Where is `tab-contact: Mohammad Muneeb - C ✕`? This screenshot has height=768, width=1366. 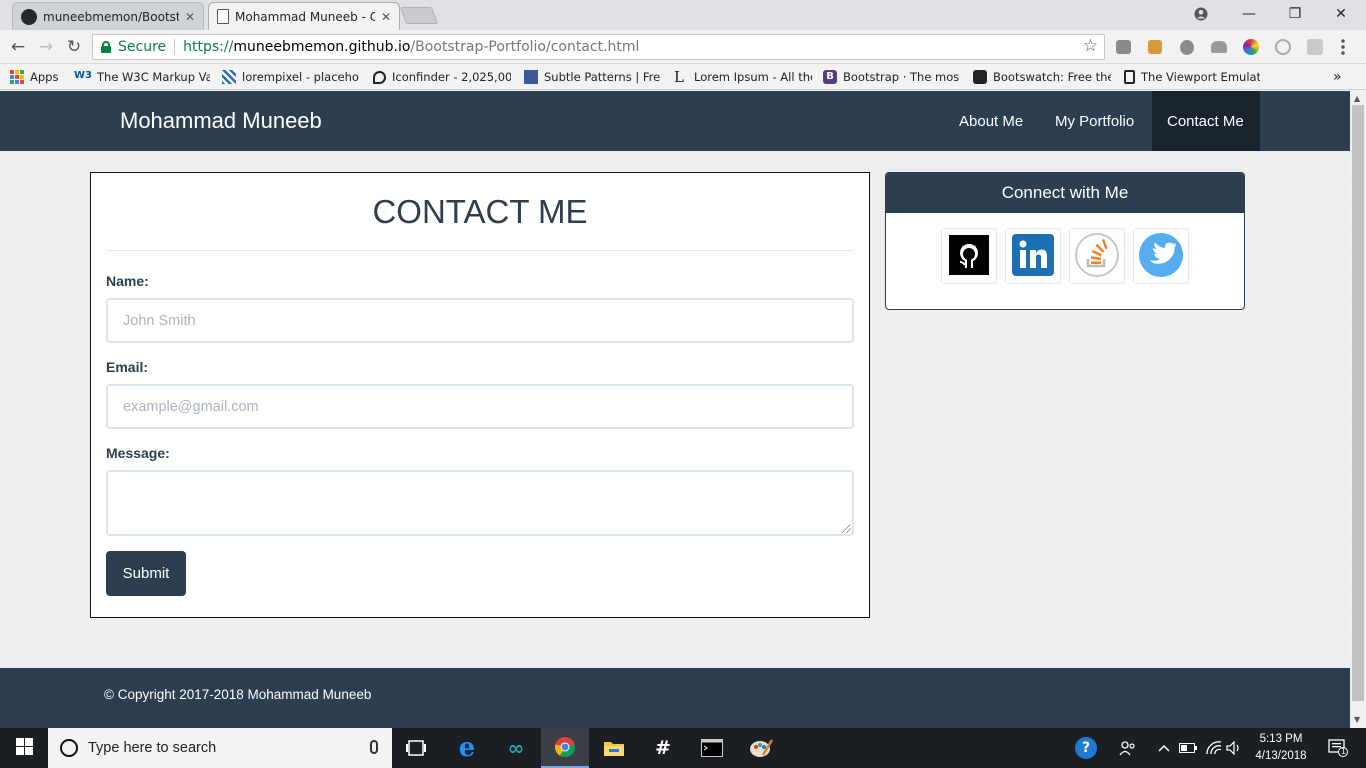
tab-contact: Mohammad Muneeb - C ✕ is located at coordinates (304, 16).